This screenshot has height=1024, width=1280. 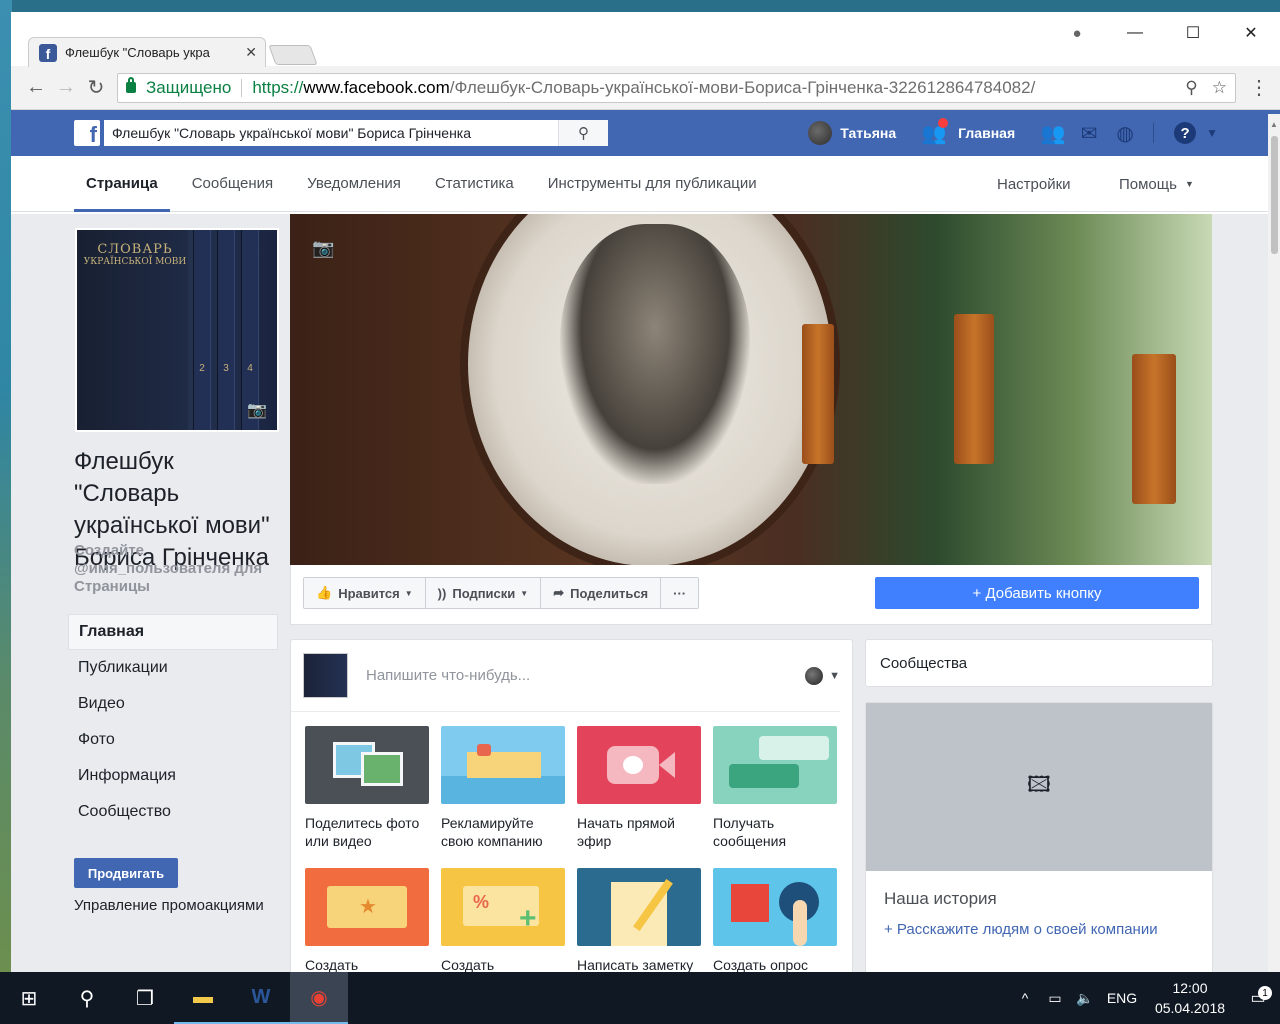 I want to click on language-indicator: ENG, so click(x=1122, y=998).